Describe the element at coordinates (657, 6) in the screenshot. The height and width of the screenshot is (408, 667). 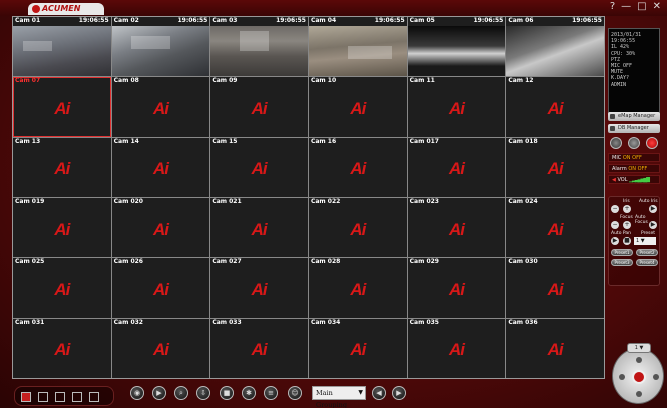
I see `close-button: ✕` at that location.